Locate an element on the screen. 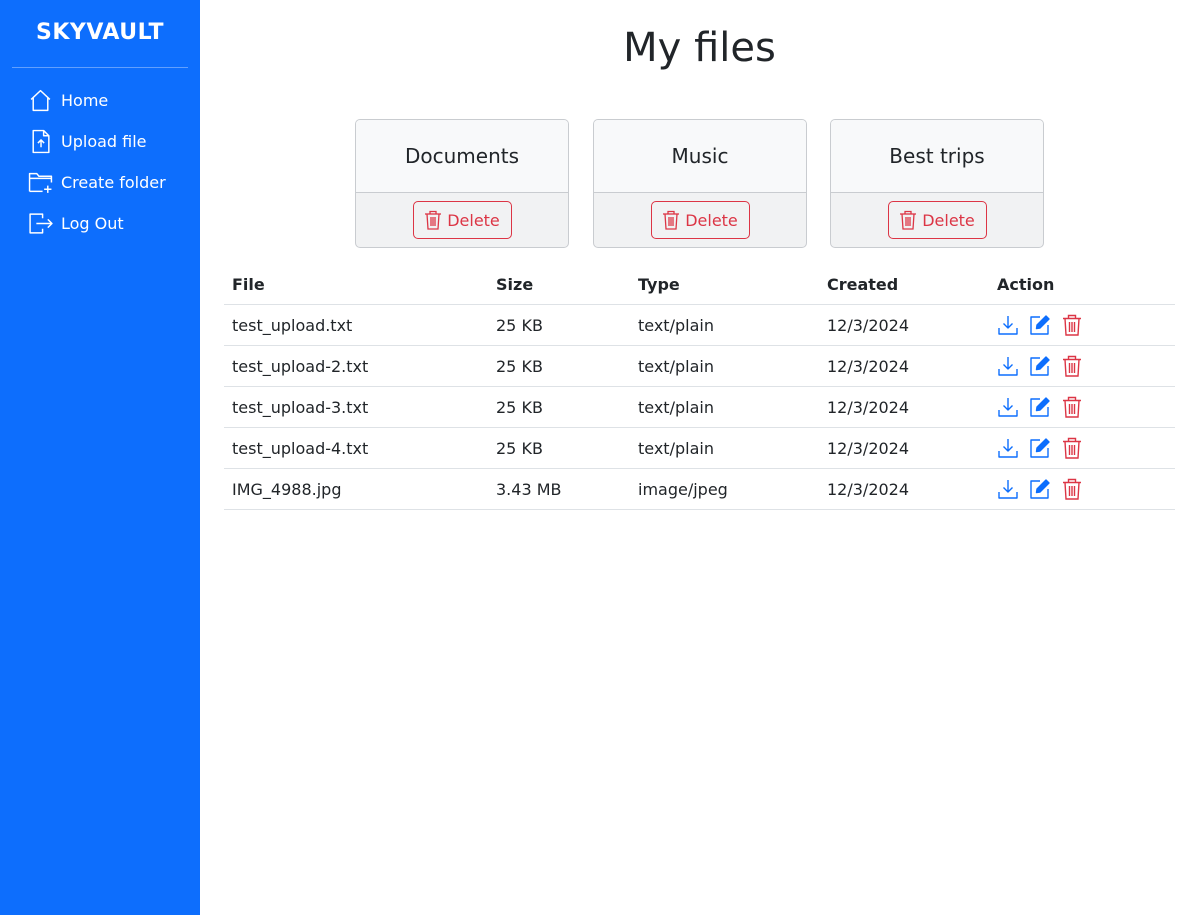  sidebar-item-label: Log Out is located at coordinates (92, 223).